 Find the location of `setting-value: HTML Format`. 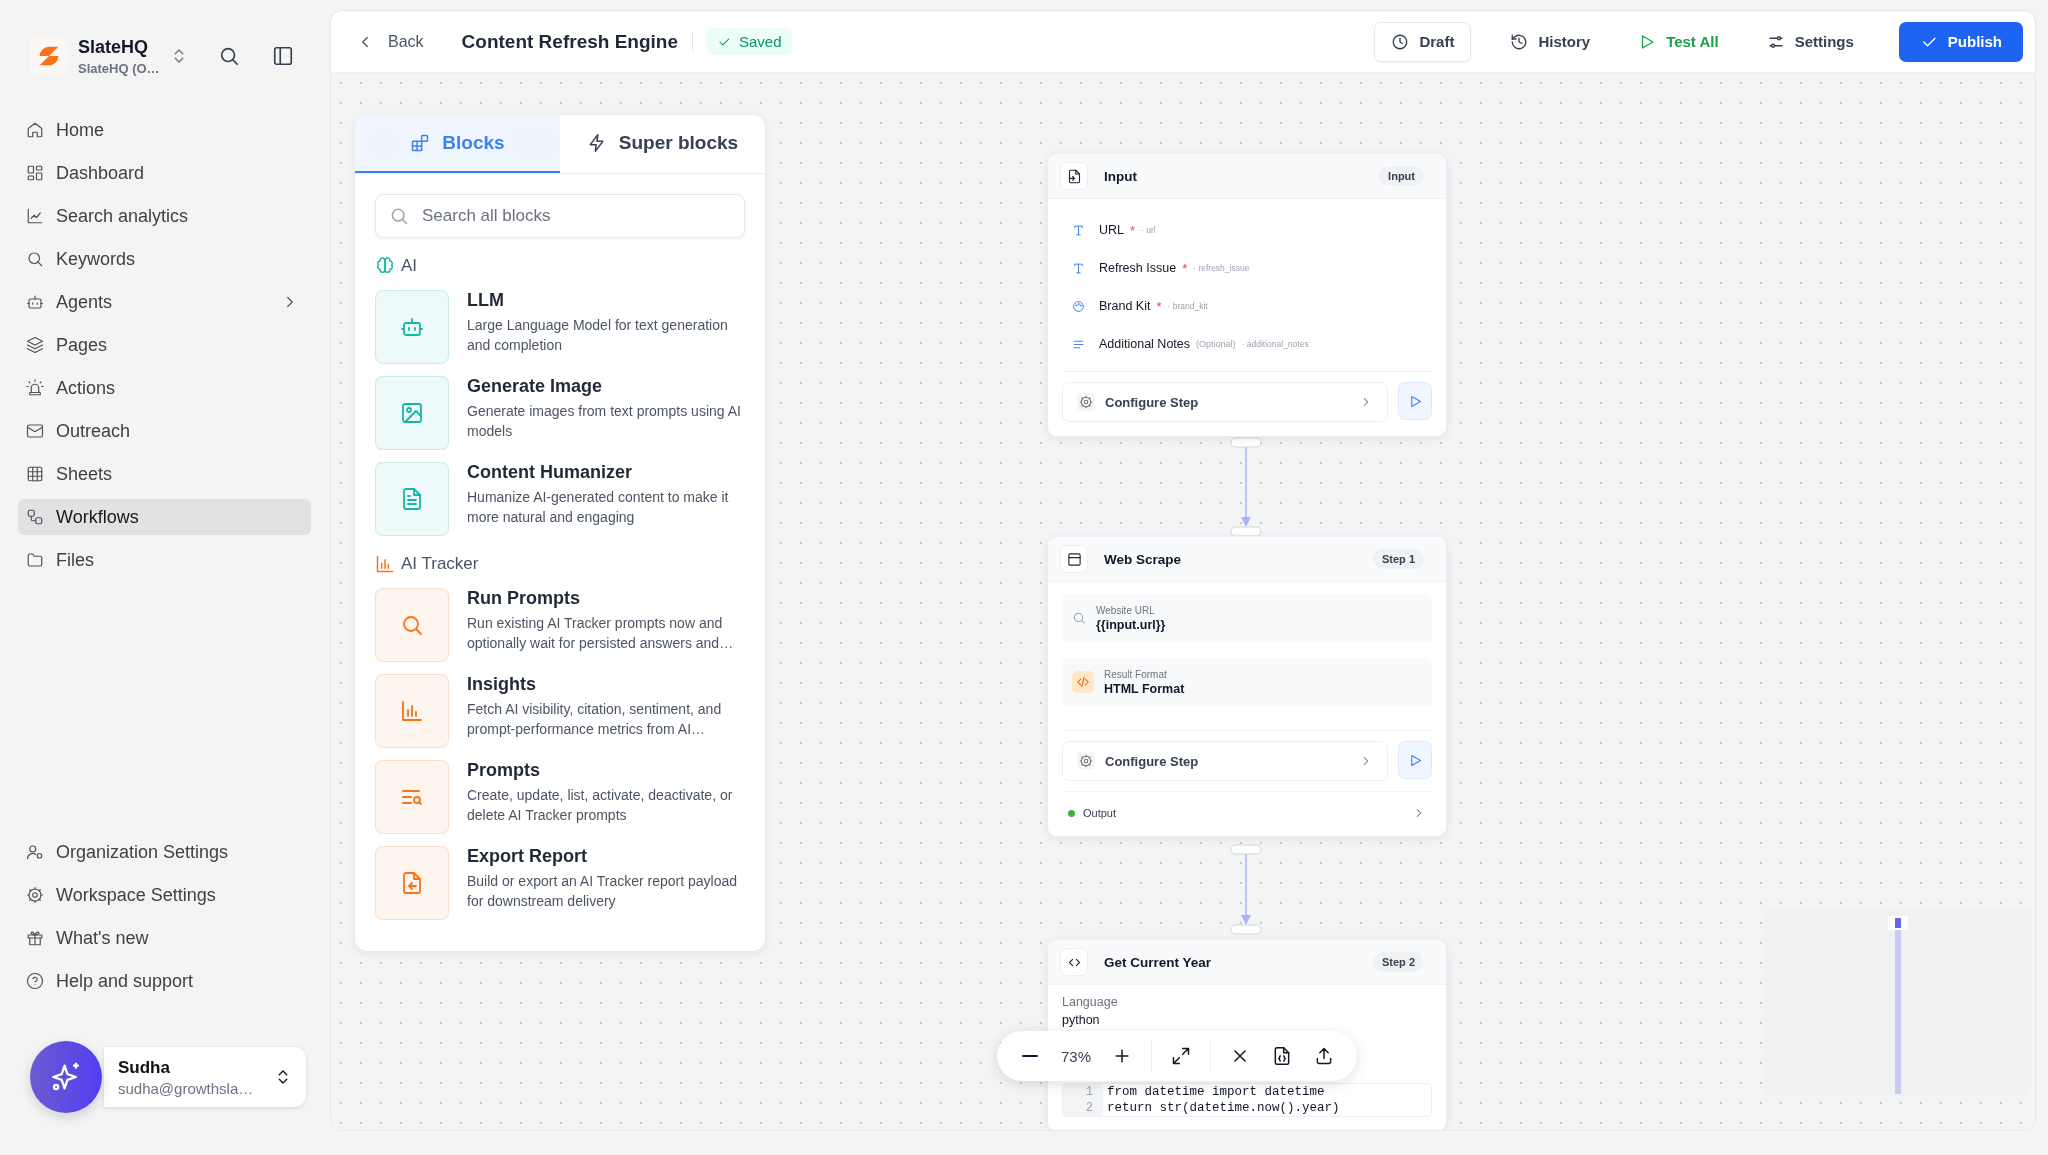

setting-value: HTML Format is located at coordinates (1144, 688).